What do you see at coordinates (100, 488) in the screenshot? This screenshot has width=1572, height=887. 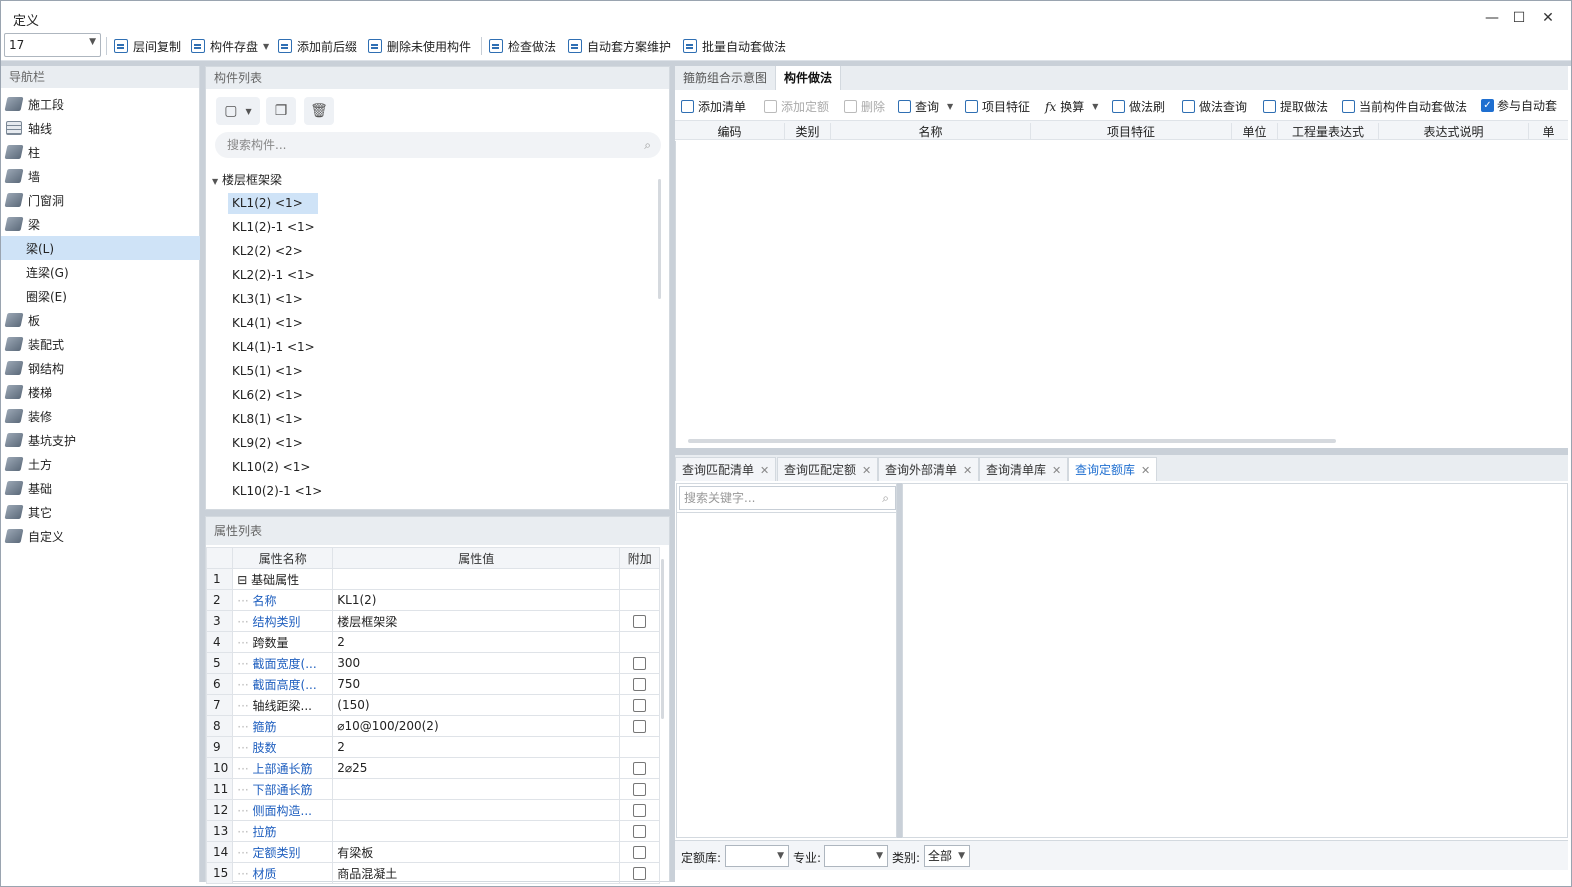 I see `nav-item-foundation: 基础` at bounding box center [100, 488].